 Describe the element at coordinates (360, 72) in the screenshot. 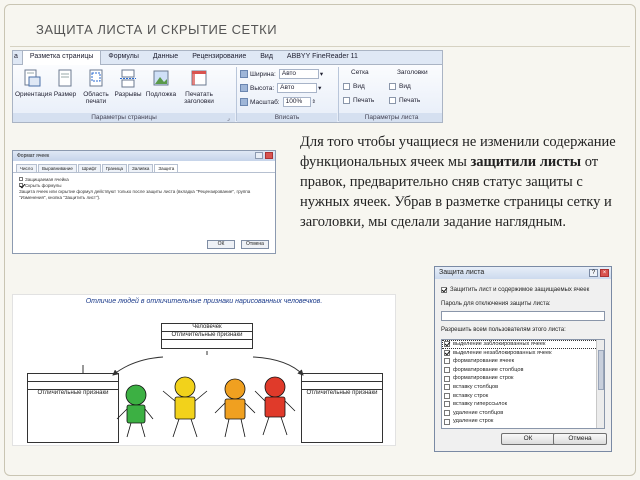

I see `grid-header: Сетка` at that location.